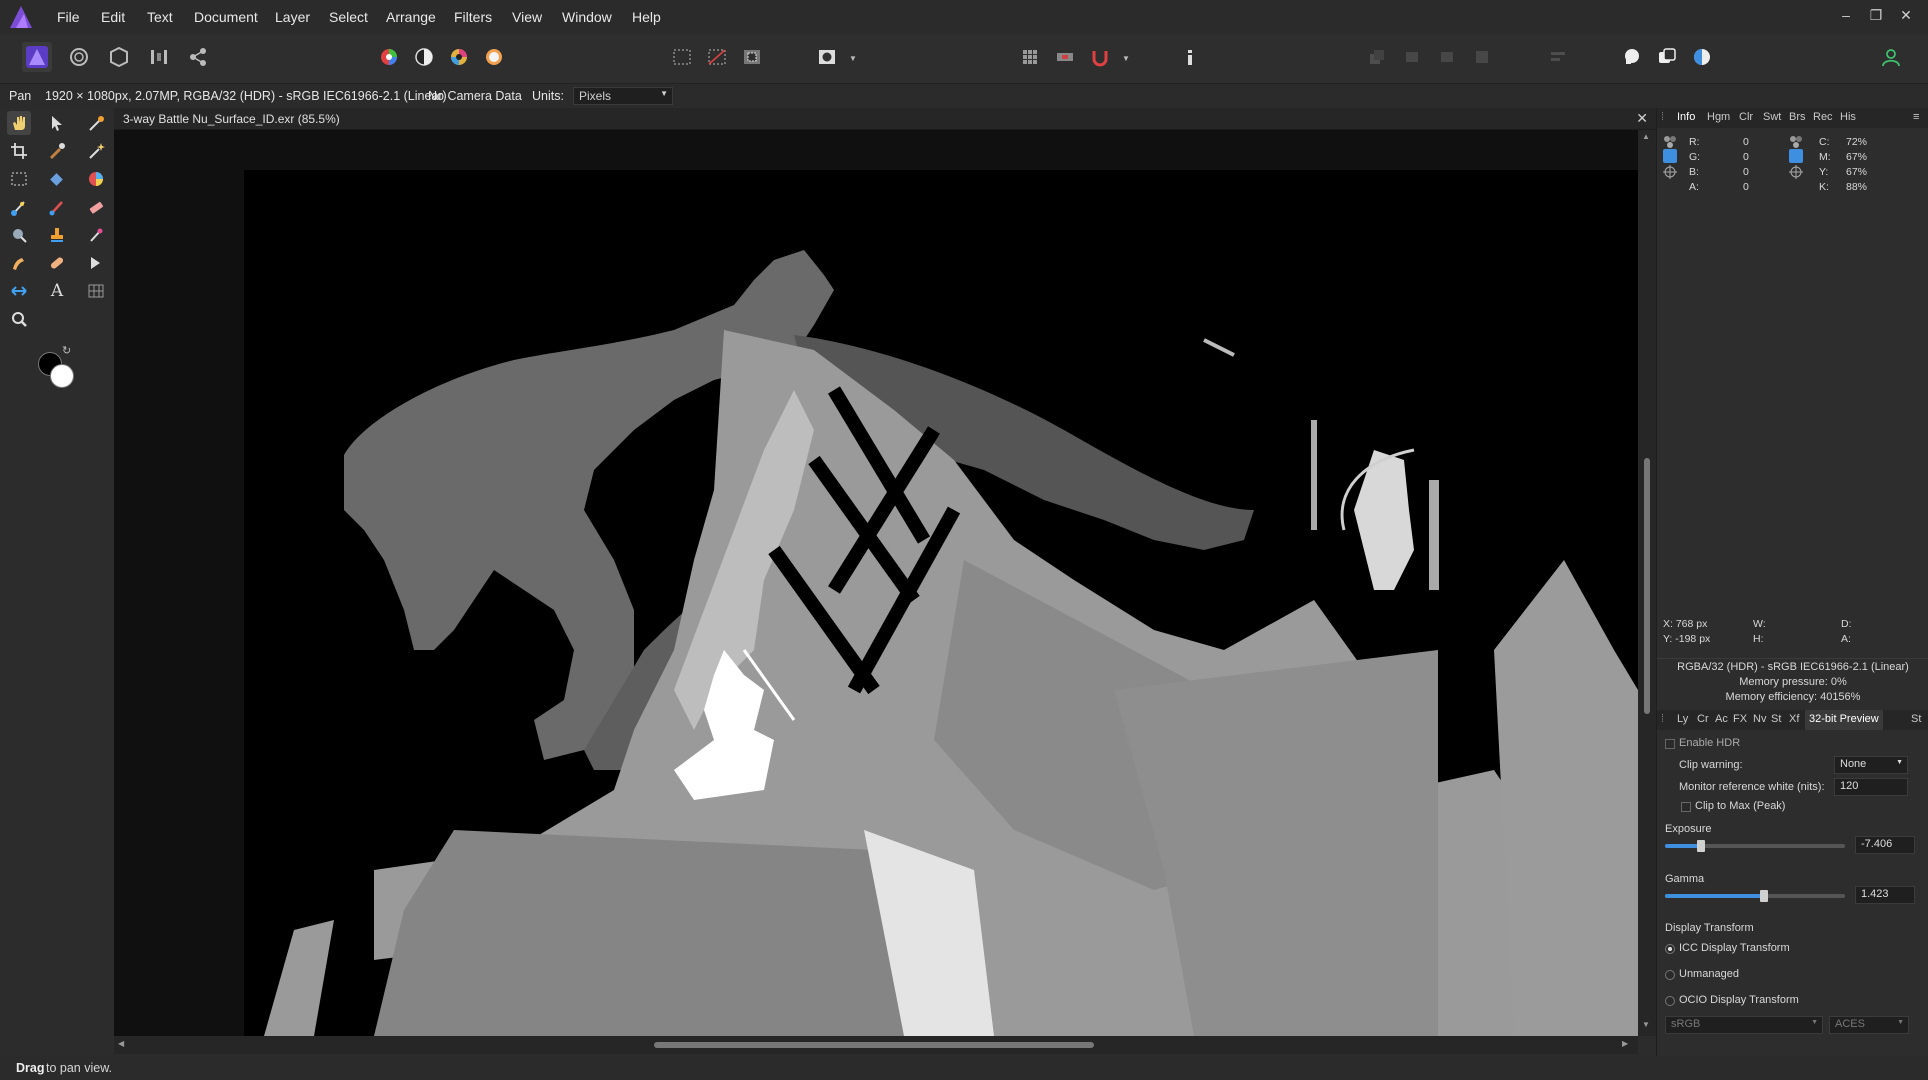 The height and width of the screenshot is (1080, 1928). I want to click on horizontal-scrollbar: ◀ ▶, so click(876, 1045).